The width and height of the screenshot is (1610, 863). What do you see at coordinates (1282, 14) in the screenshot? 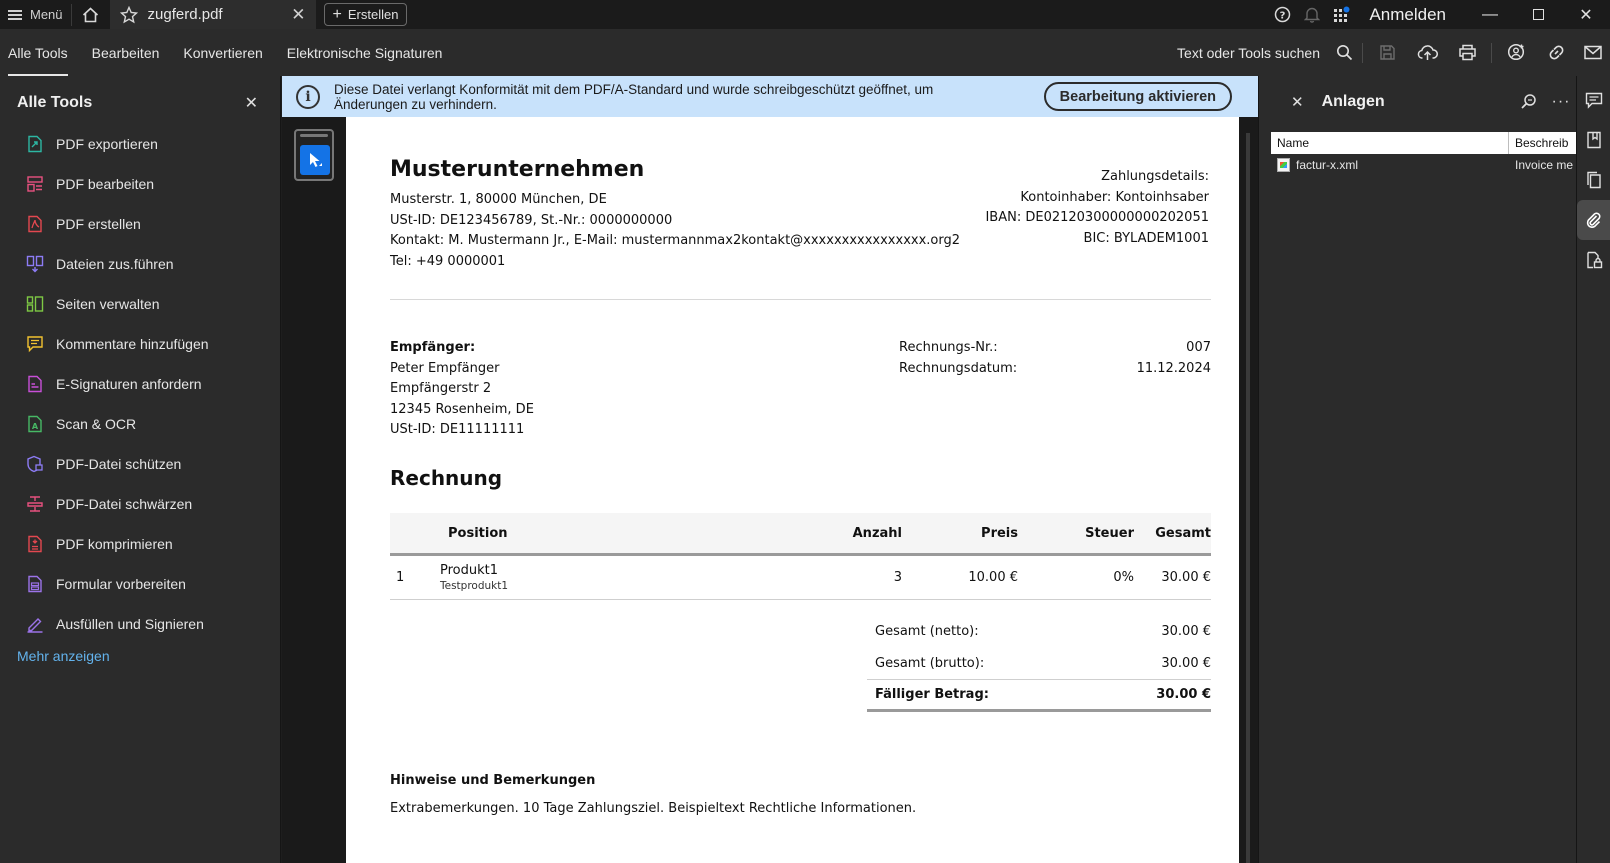
I see `help-button: ?` at bounding box center [1282, 14].